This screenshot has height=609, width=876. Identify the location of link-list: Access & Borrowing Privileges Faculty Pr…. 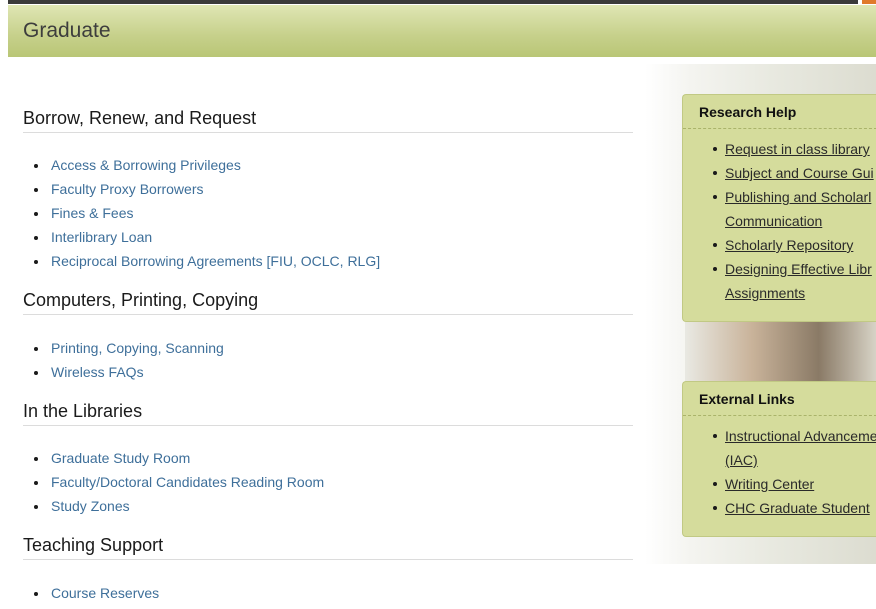
(328, 213).